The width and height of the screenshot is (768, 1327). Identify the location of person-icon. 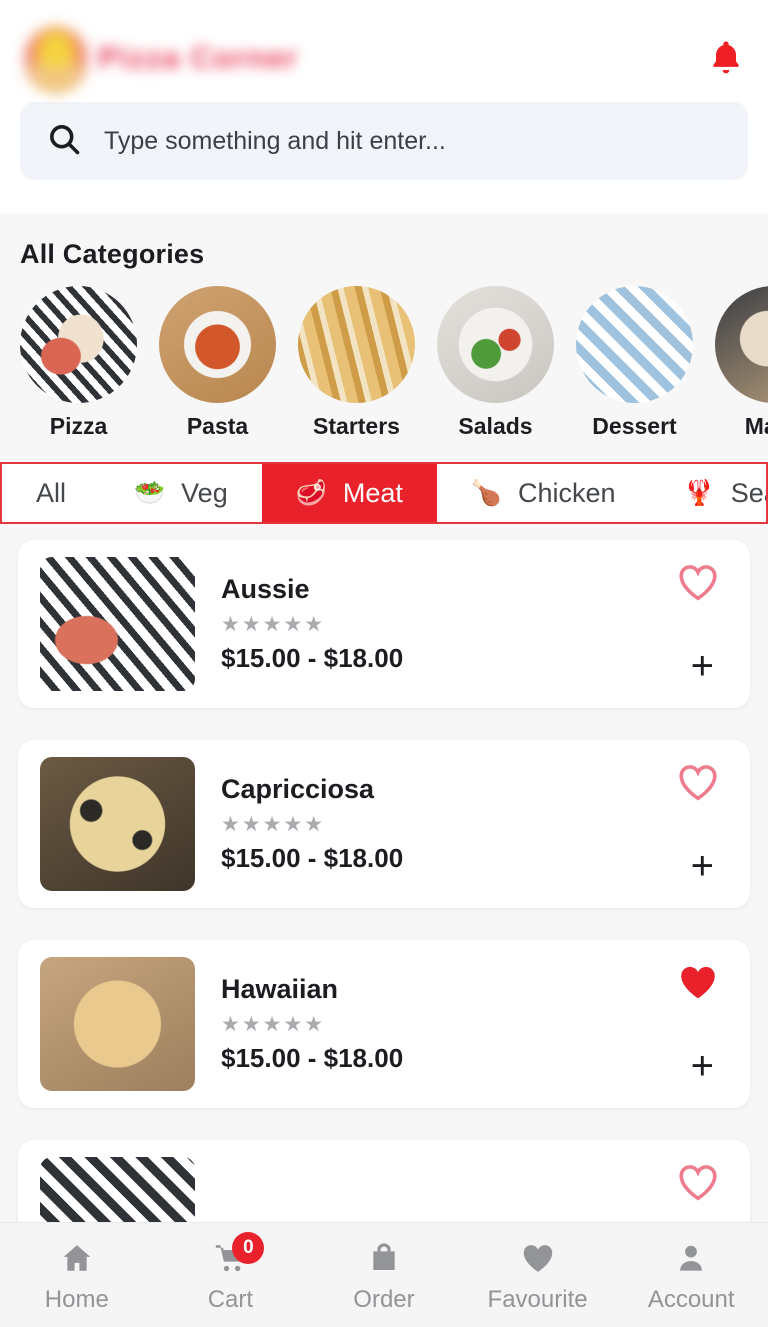
(691, 1258).